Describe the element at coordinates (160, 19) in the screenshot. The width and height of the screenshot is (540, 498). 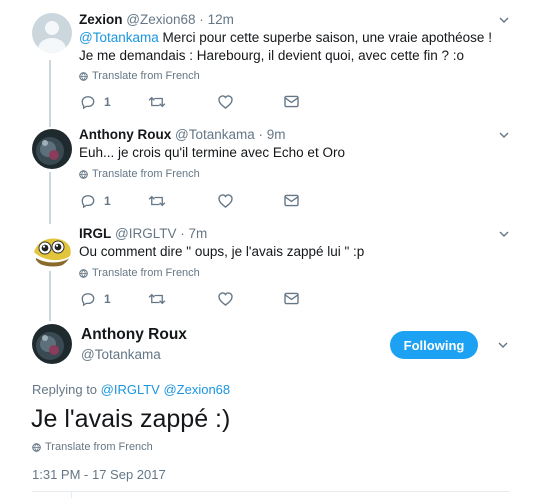
I see `author-handle: @Zexion68` at that location.